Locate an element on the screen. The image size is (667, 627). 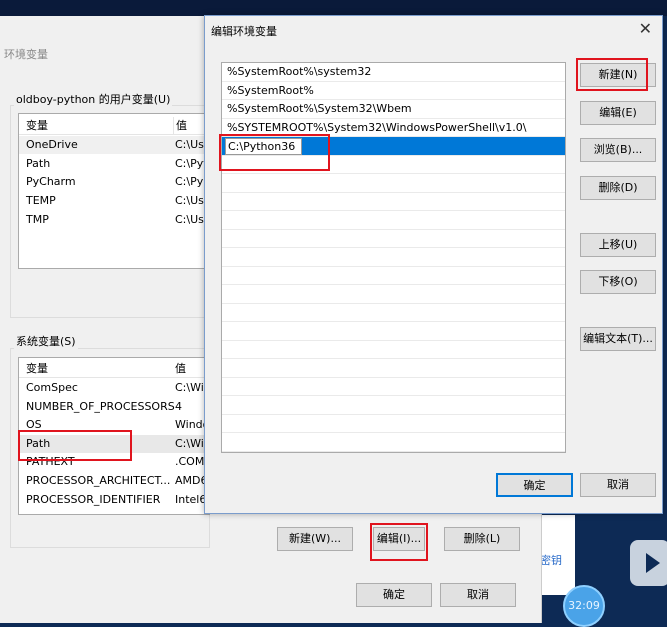
path-row: %SystemRoot% is located at coordinates (393, 91).